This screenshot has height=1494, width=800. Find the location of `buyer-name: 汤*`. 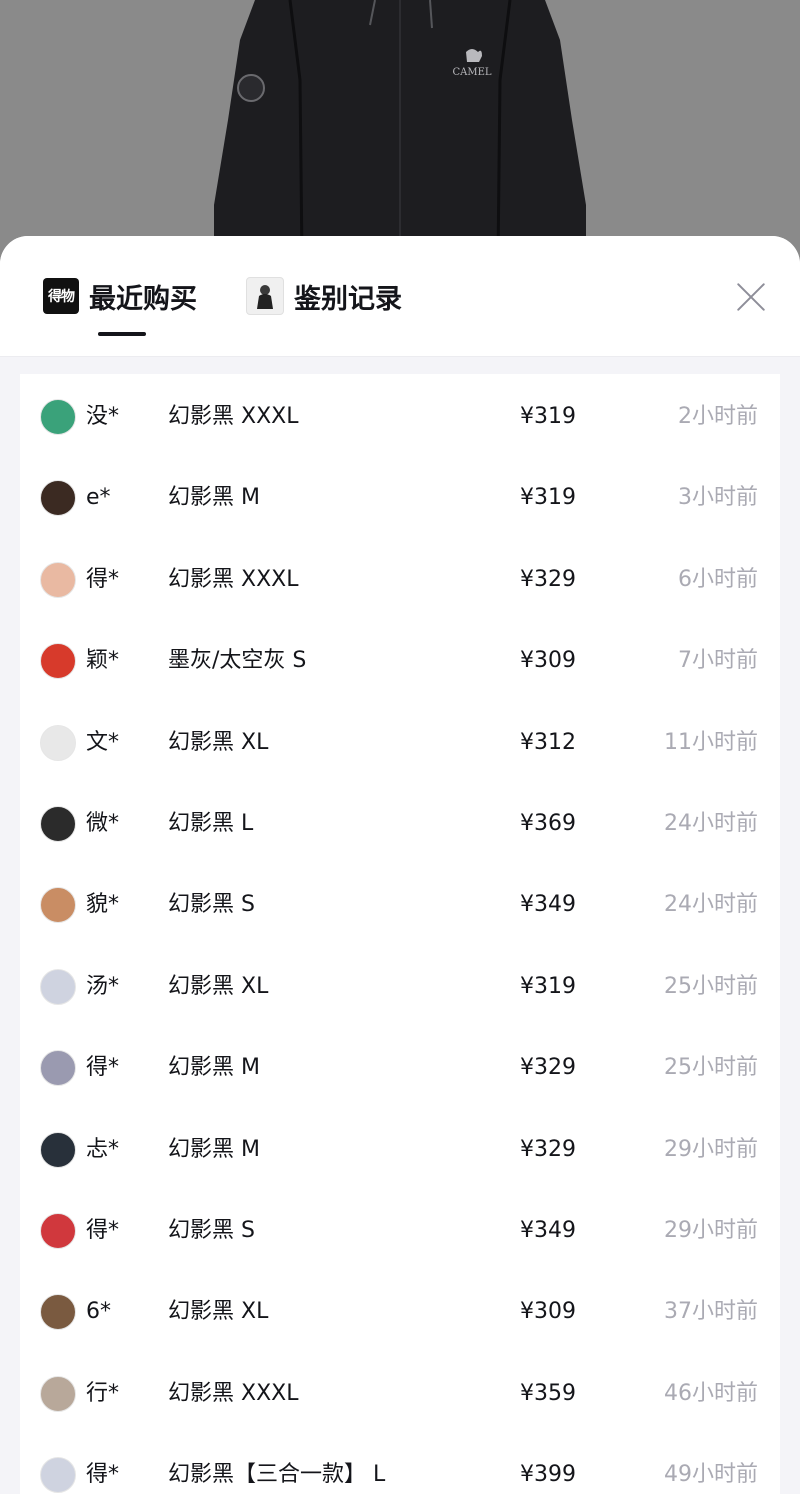

buyer-name: 汤* is located at coordinates (103, 986).